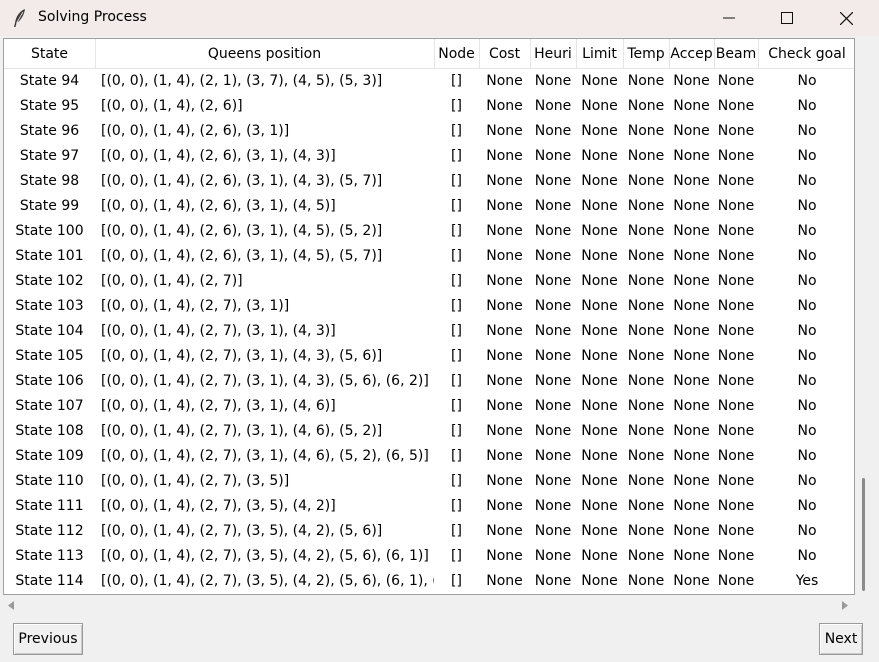 The width and height of the screenshot is (879, 662). Describe the element at coordinates (218, 330) in the screenshot. I see `cell-queens-position: [(0, 0), (1, 4), (2, 7), (3, 1), (4, 3)]` at that location.